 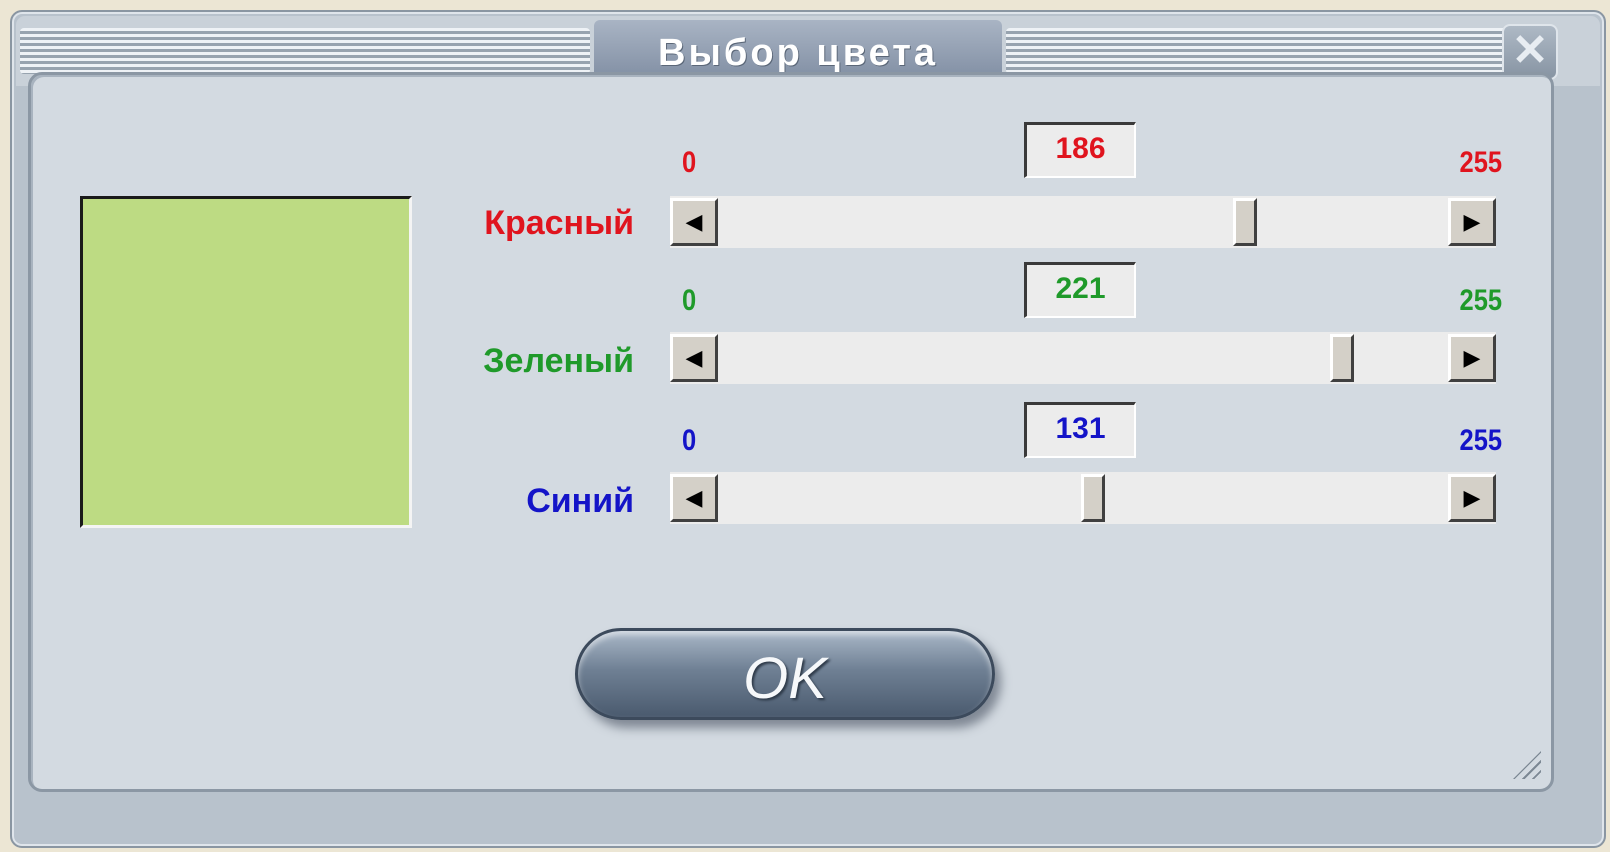 I want to click on green-min-label: 0, so click(x=689, y=300).